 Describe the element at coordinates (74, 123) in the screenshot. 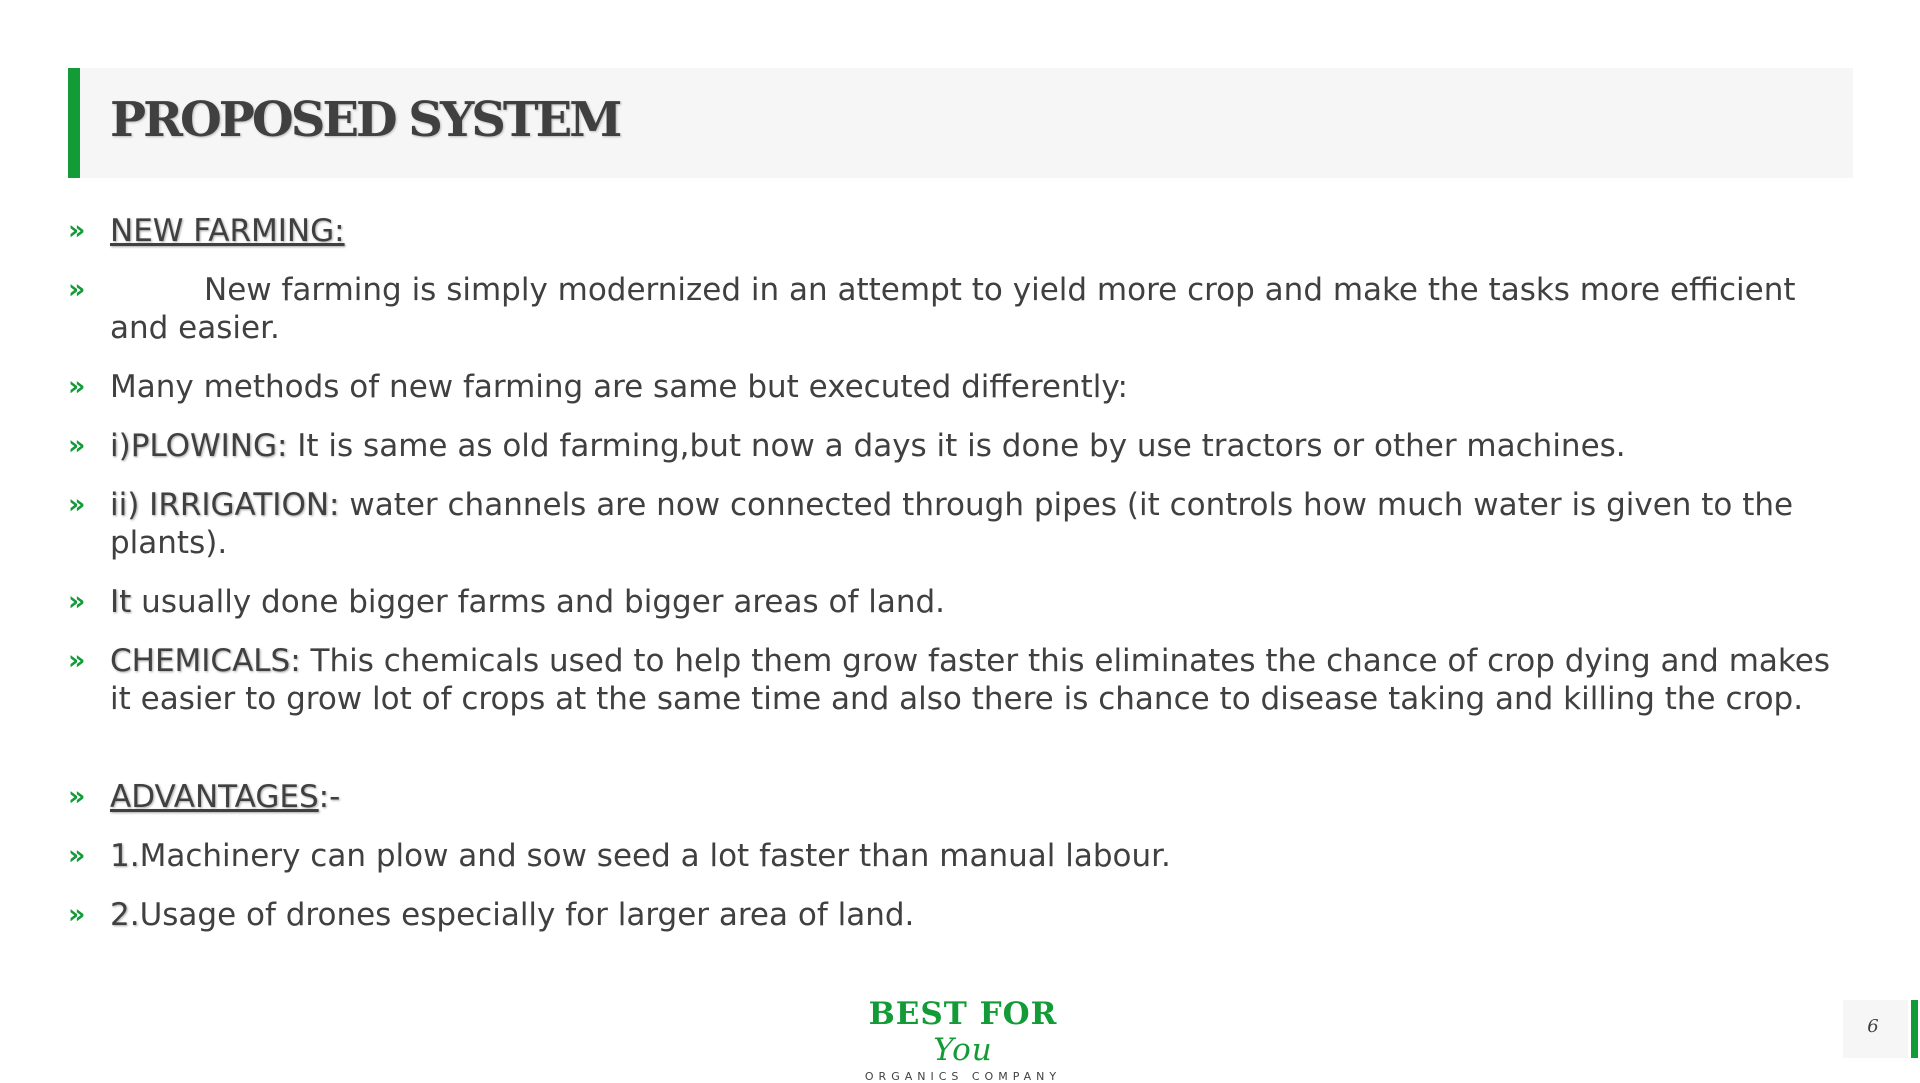

I see `title-accent-bar` at that location.